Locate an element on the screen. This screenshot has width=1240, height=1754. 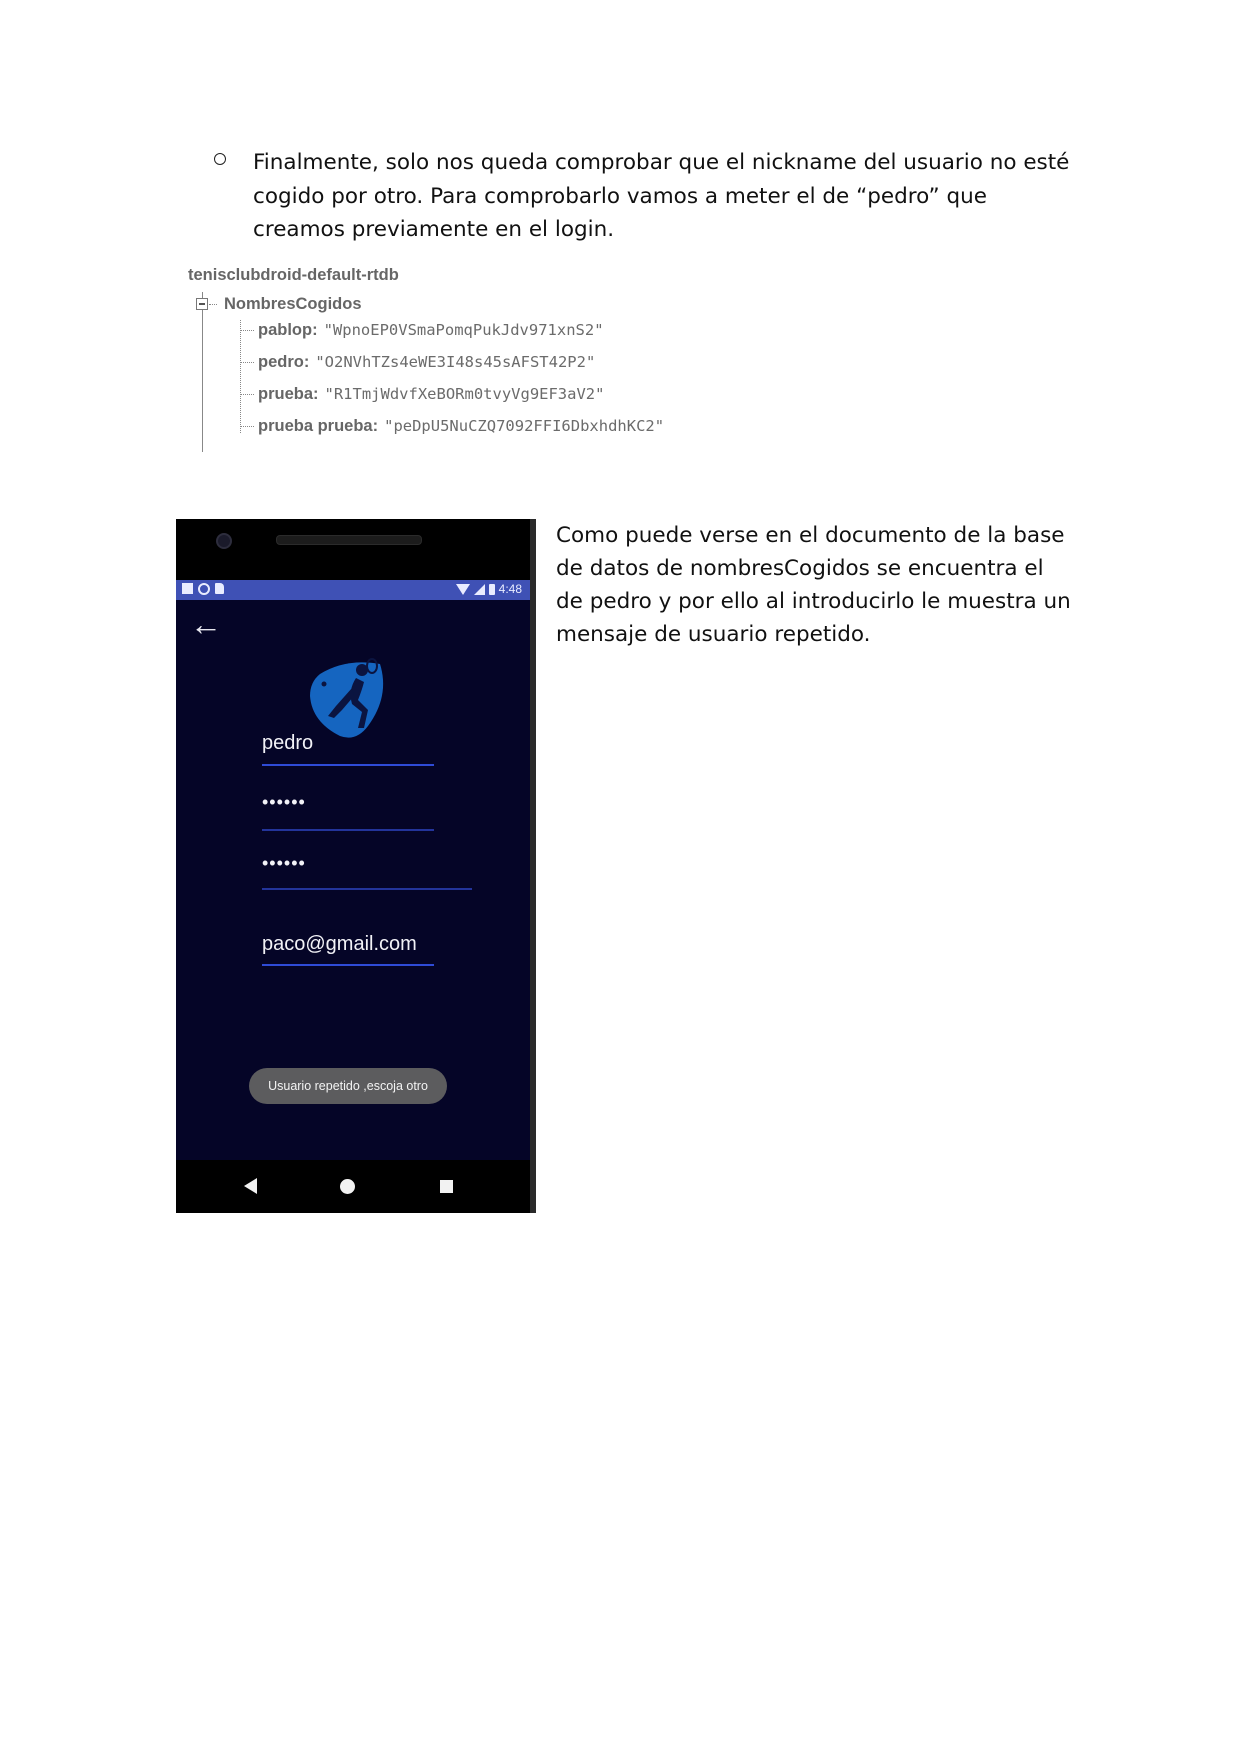
status-time: 4:48 is located at coordinates (510, 589).